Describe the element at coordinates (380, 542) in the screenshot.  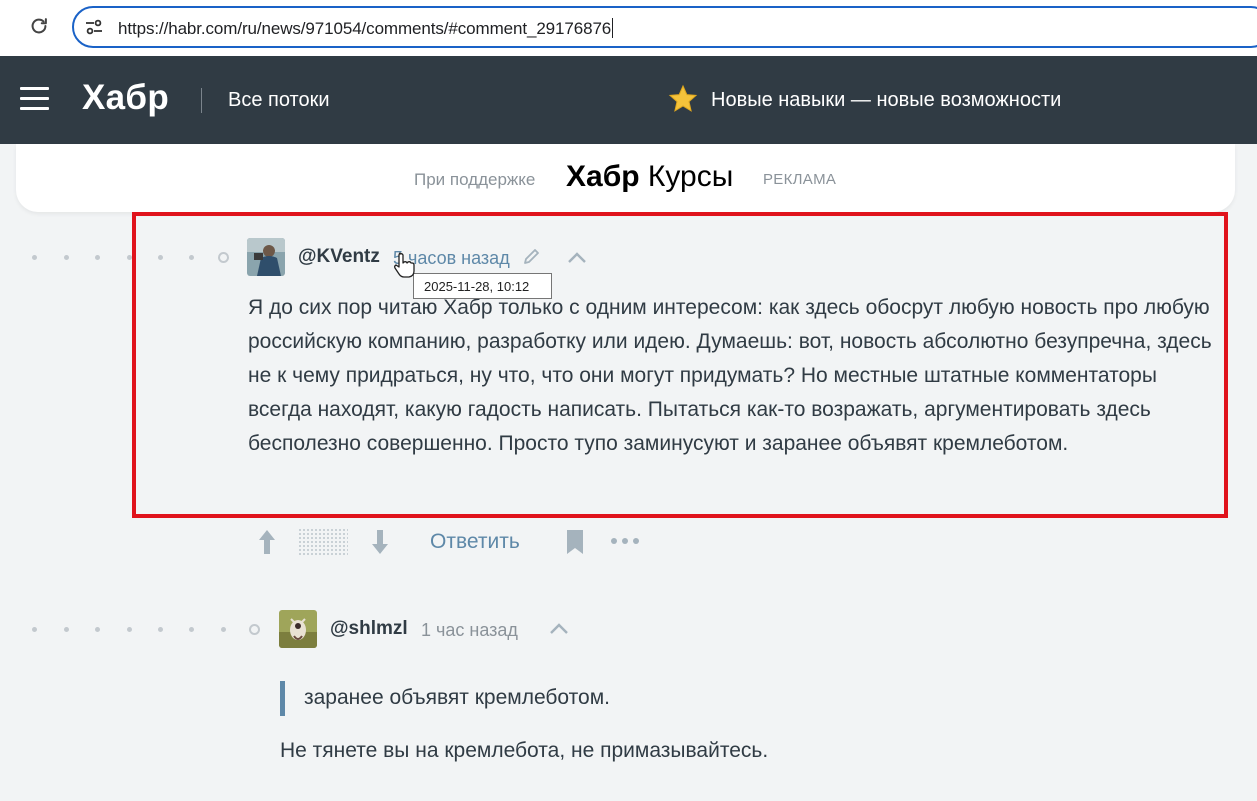
I see `downvote-icon` at that location.